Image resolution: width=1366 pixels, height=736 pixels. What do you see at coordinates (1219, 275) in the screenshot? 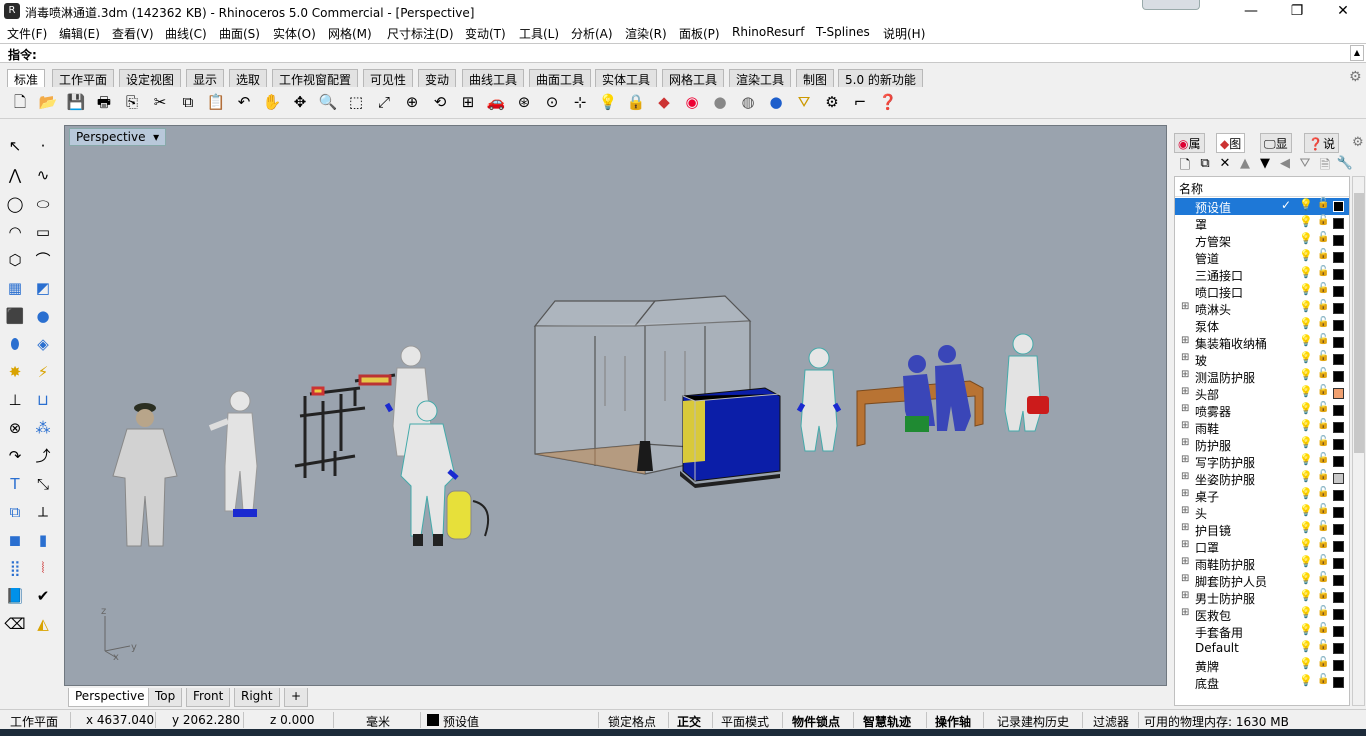
I see `layer-name: 三通接口` at bounding box center [1219, 275].